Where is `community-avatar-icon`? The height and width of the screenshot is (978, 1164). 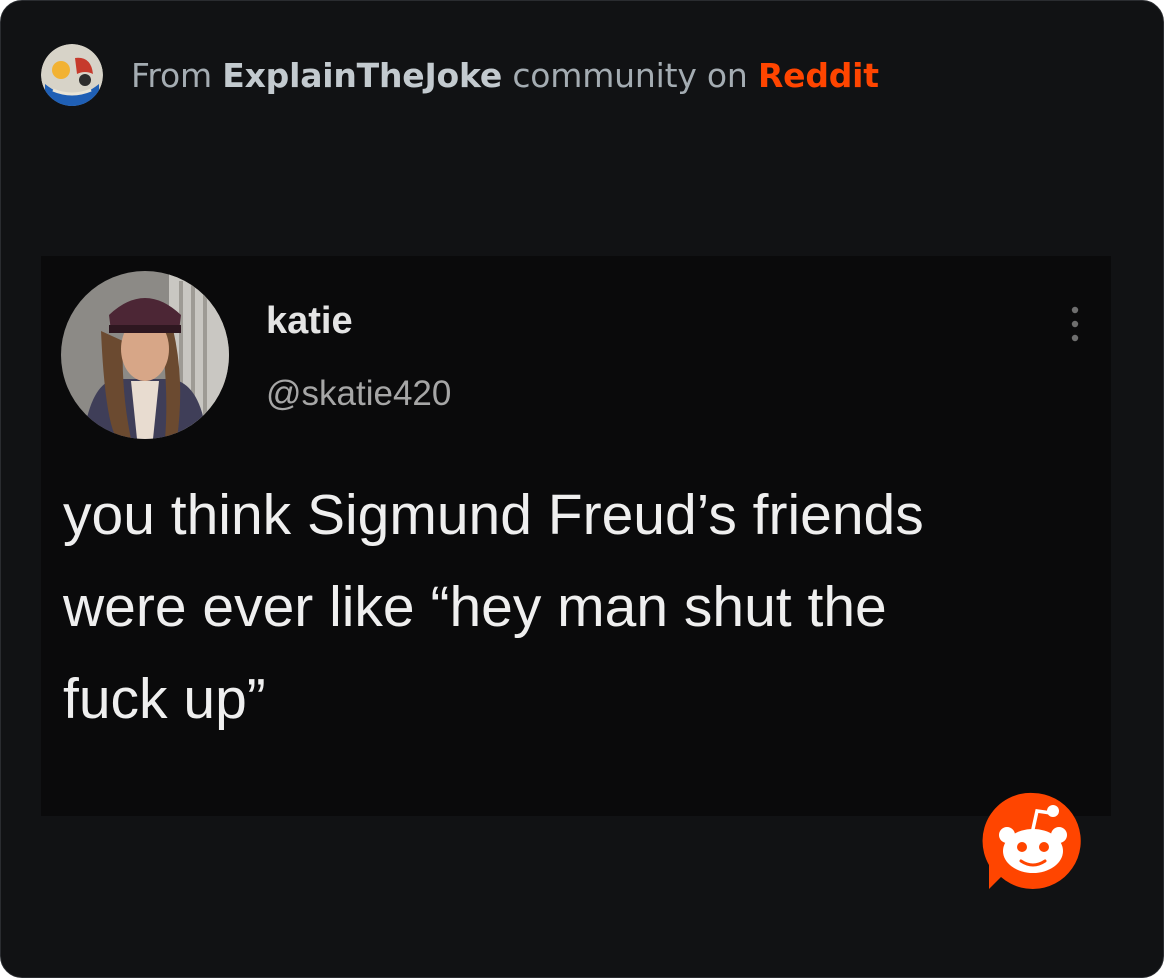 community-avatar-icon is located at coordinates (72, 75).